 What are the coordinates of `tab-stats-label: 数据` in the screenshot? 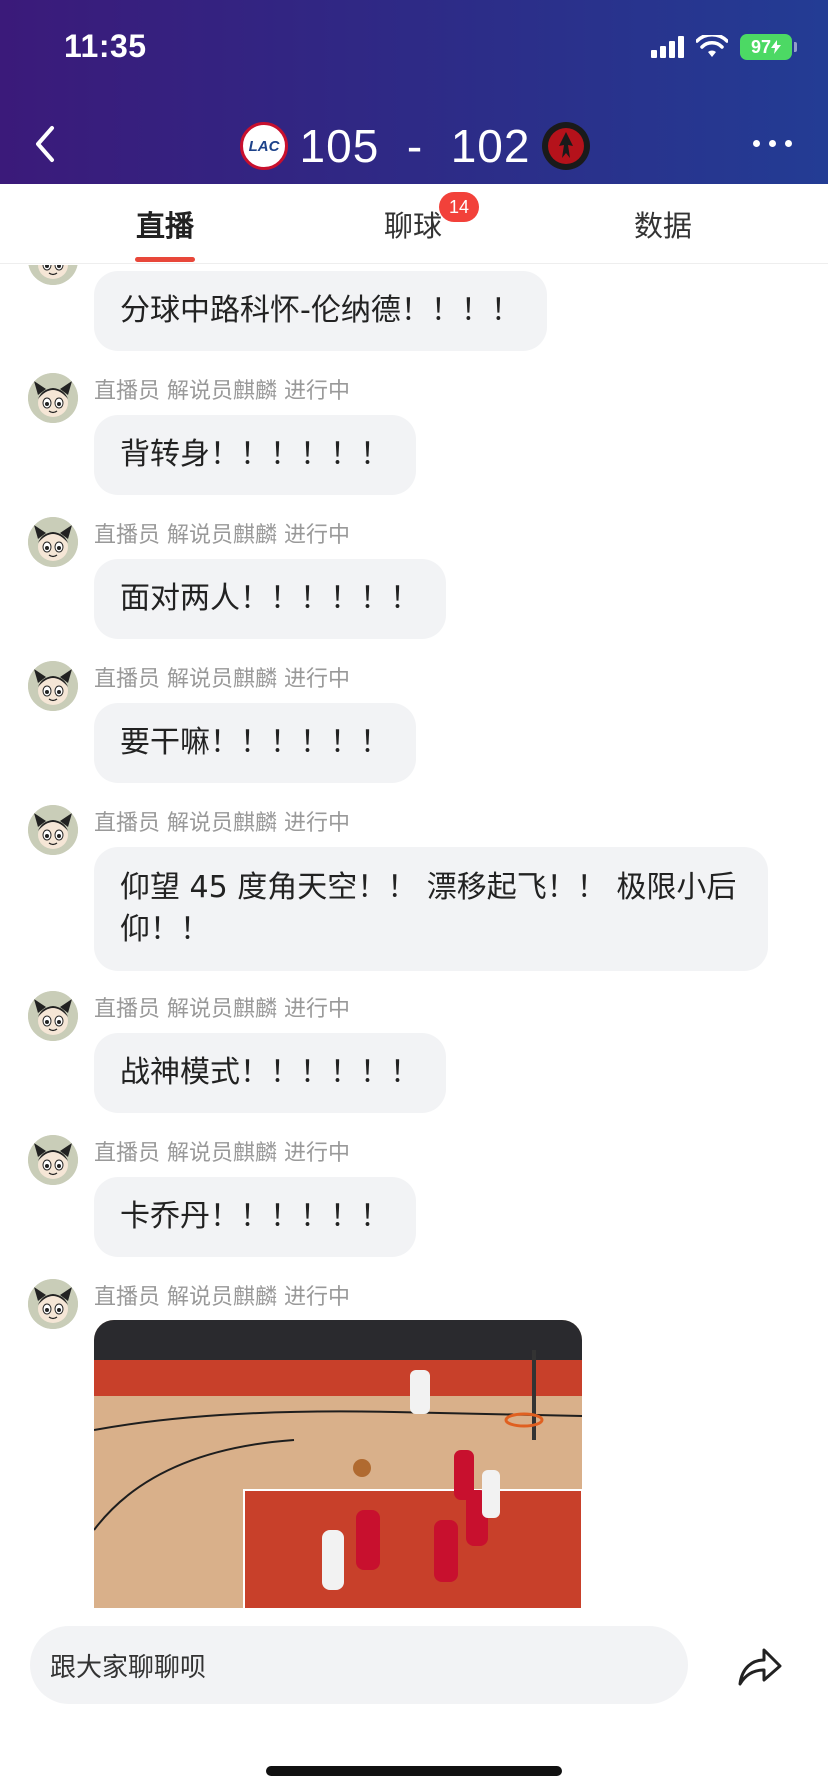 It's located at (662, 226).